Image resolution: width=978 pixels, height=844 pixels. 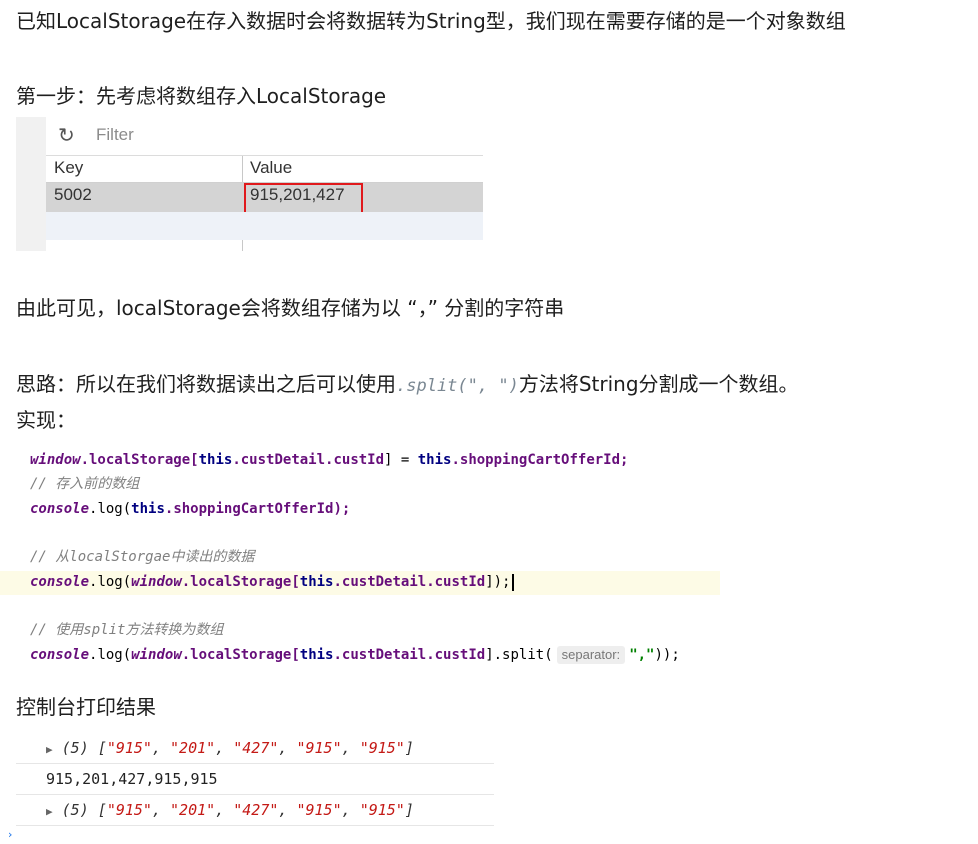 I want to click on storage-toolbar: ↻ Filter, so click(x=264, y=136).